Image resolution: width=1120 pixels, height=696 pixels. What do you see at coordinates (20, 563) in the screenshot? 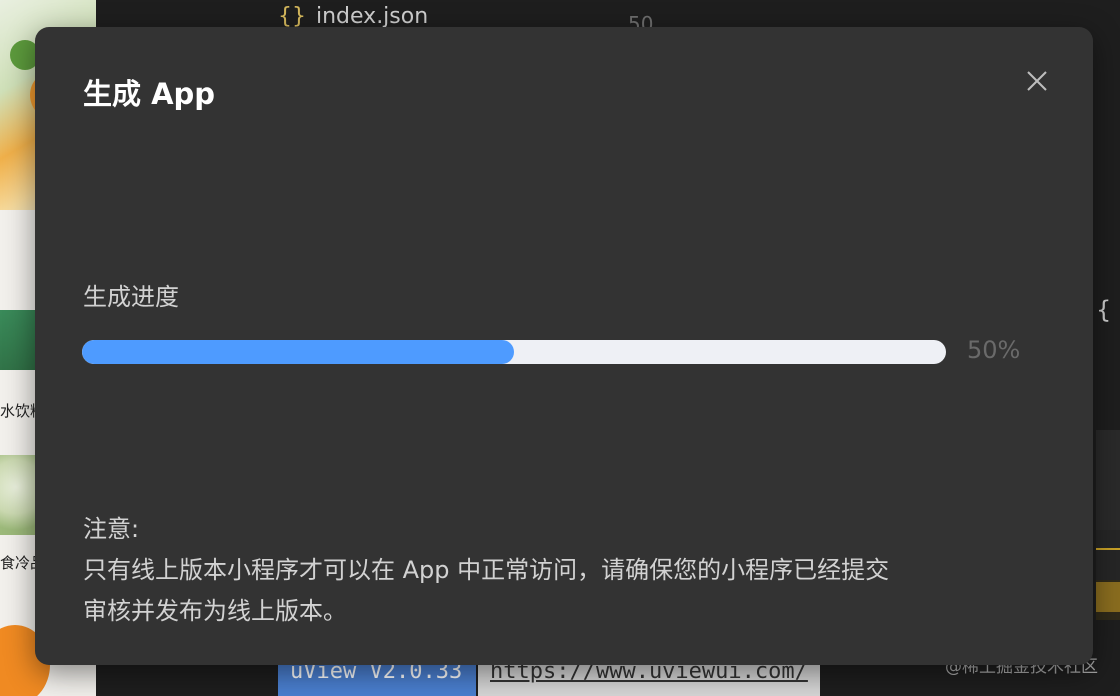
I see `category-label: 食冷品` at bounding box center [20, 563].